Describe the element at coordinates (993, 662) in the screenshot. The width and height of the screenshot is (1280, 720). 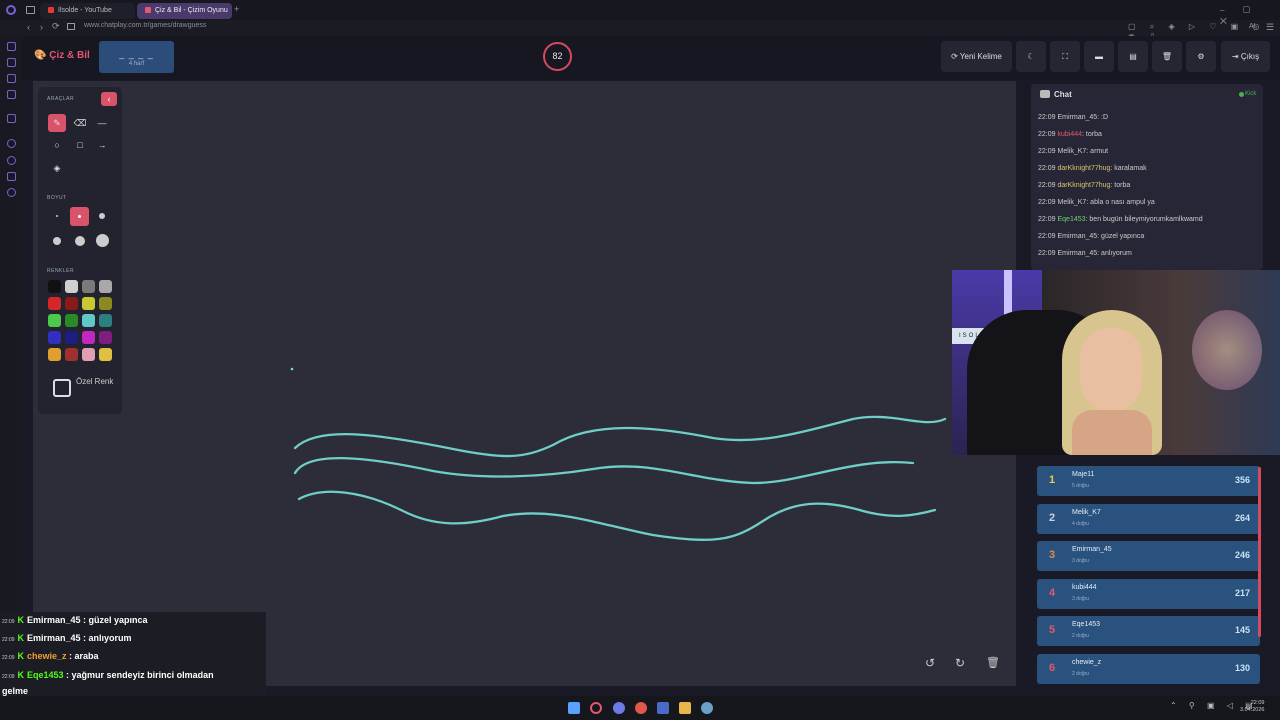
I see `clear-canvas-button: 🗑` at that location.